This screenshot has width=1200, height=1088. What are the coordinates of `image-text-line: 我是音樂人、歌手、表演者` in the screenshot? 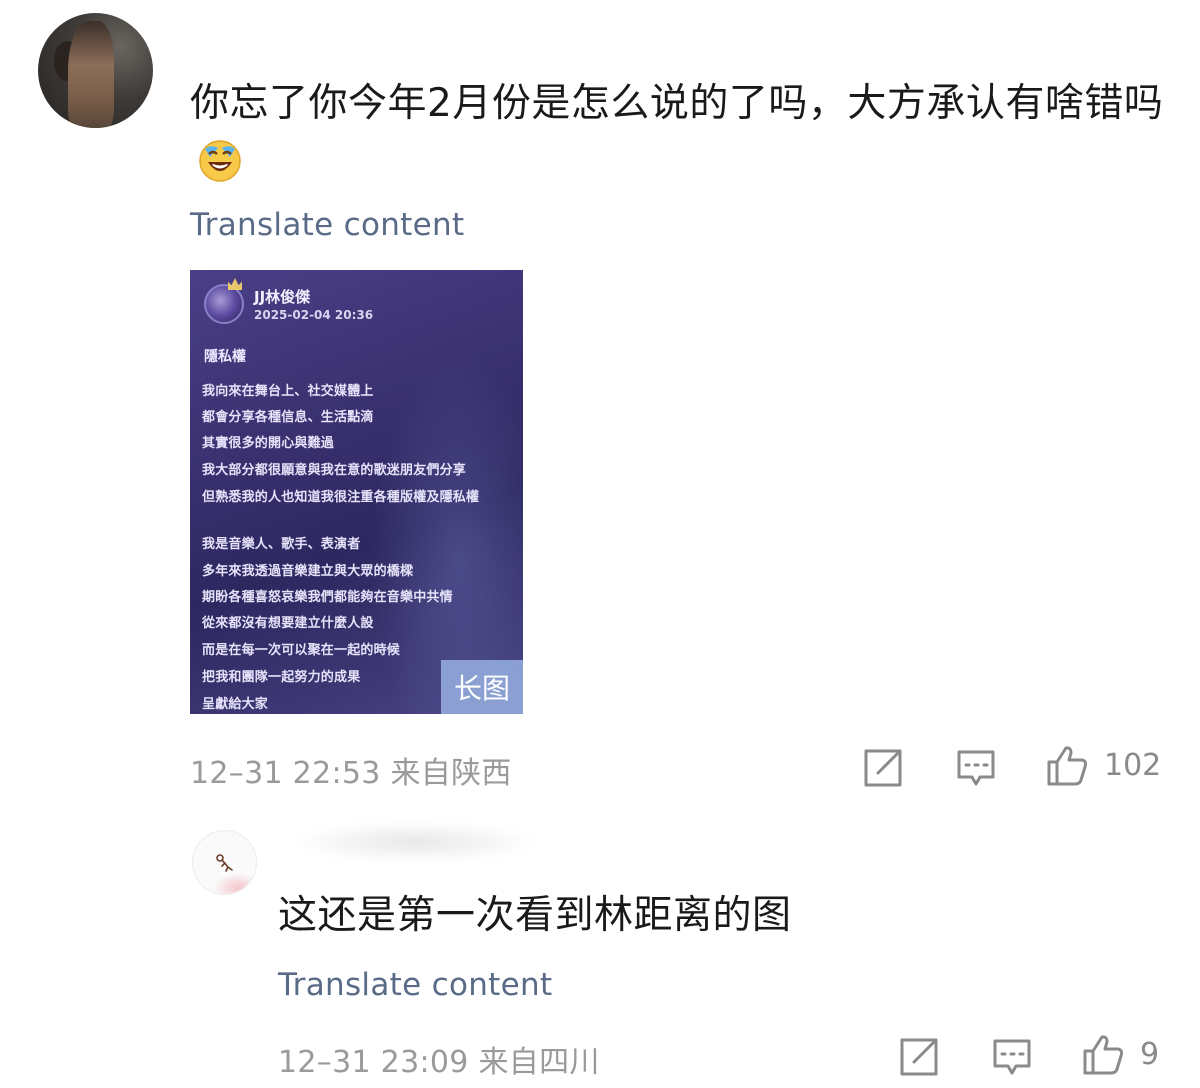 It's located at (281, 544).